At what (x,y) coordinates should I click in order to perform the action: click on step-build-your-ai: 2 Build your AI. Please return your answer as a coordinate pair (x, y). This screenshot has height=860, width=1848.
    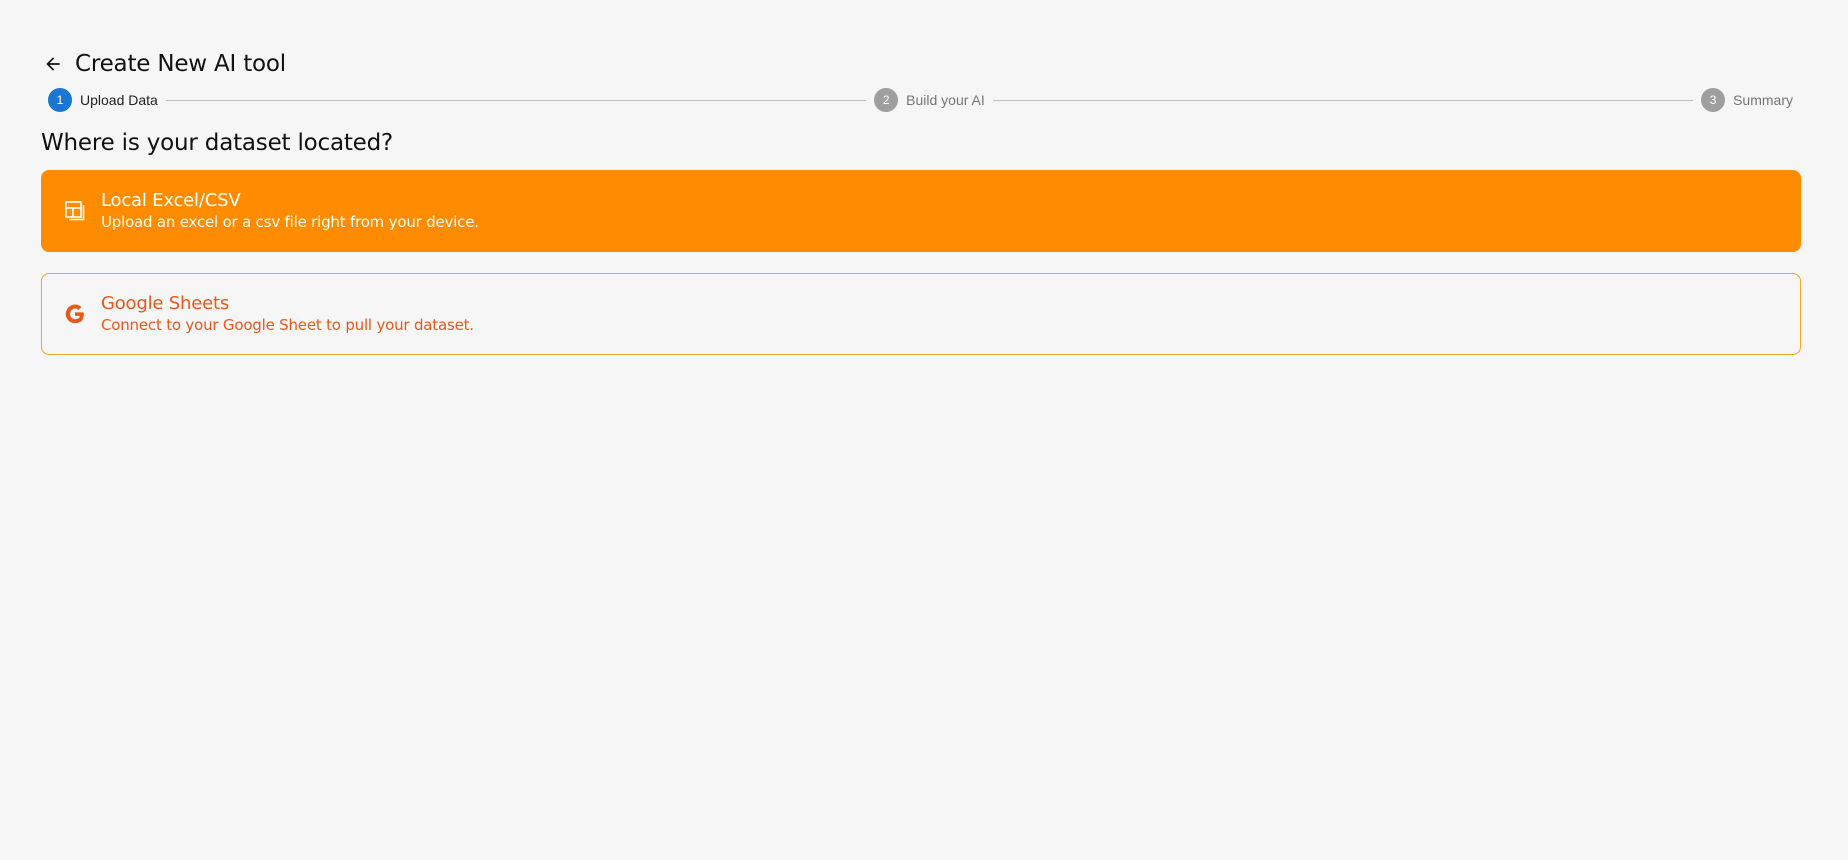
    Looking at the image, I should click on (929, 100).